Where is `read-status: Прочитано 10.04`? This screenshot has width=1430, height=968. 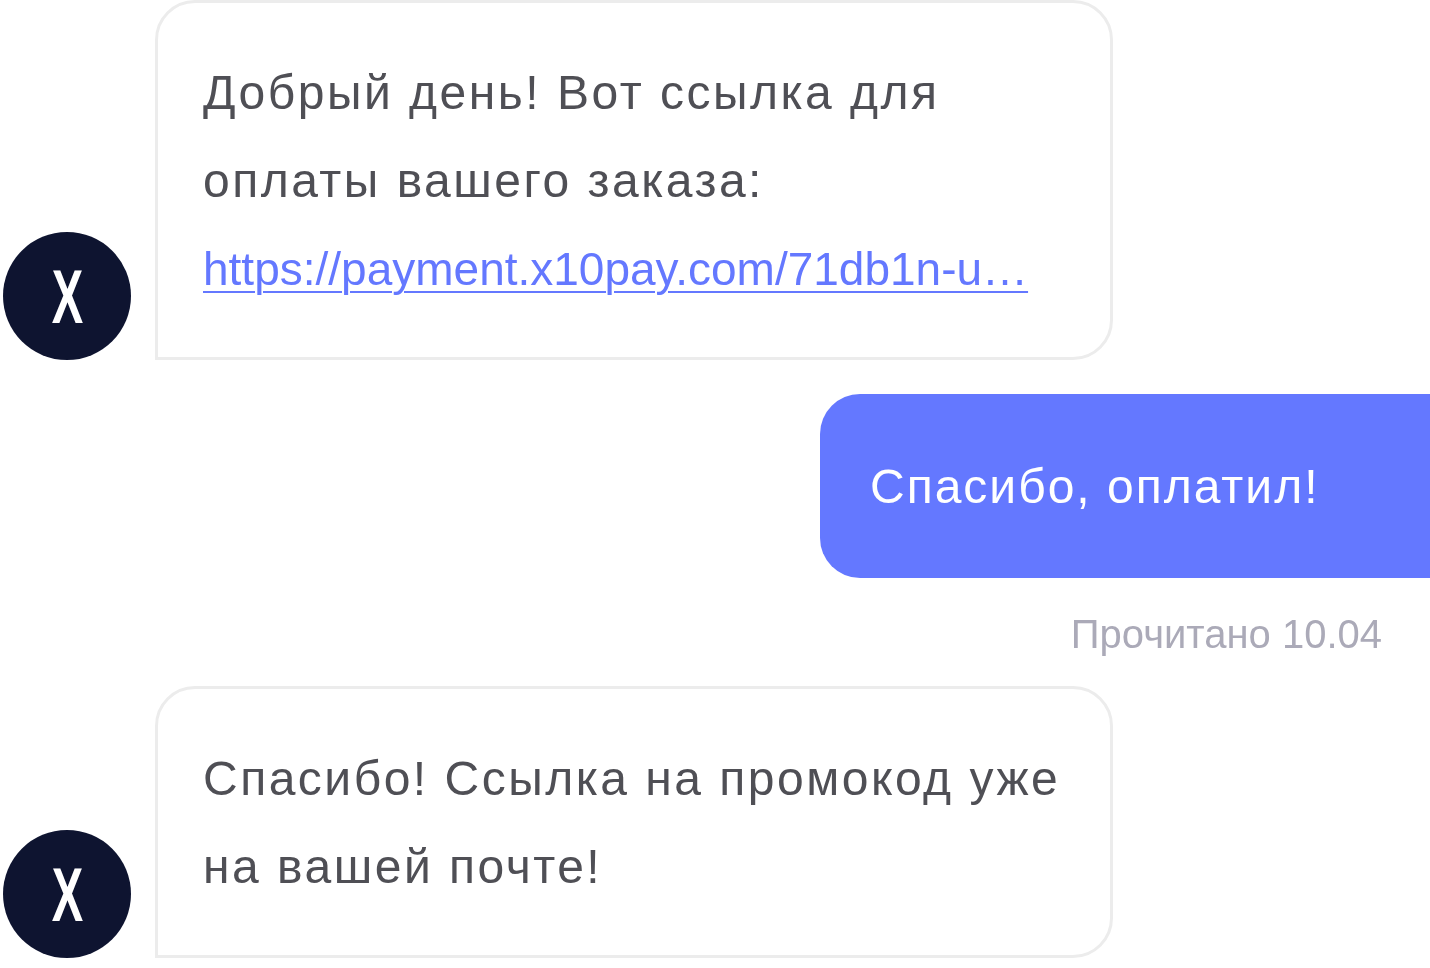
read-status: Прочитано 10.04 is located at coordinates (1226, 634).